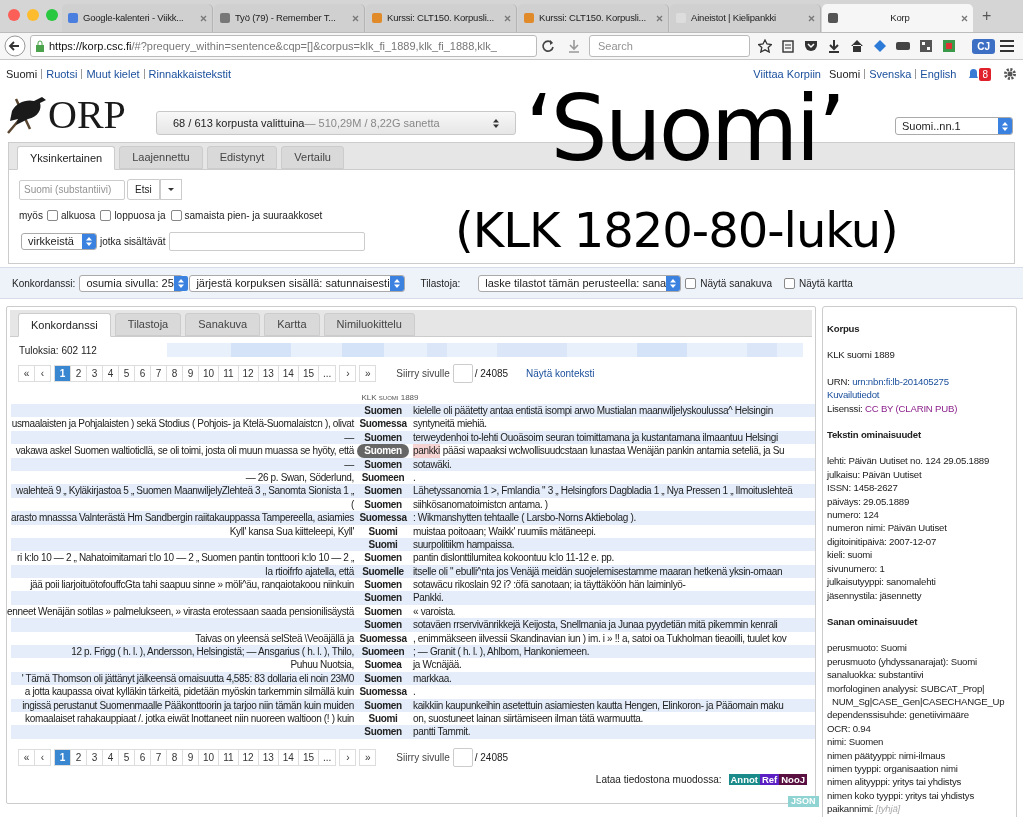 This screenshot has height=817, width=1023. I want to click on language-link: English, so click(938, 74).